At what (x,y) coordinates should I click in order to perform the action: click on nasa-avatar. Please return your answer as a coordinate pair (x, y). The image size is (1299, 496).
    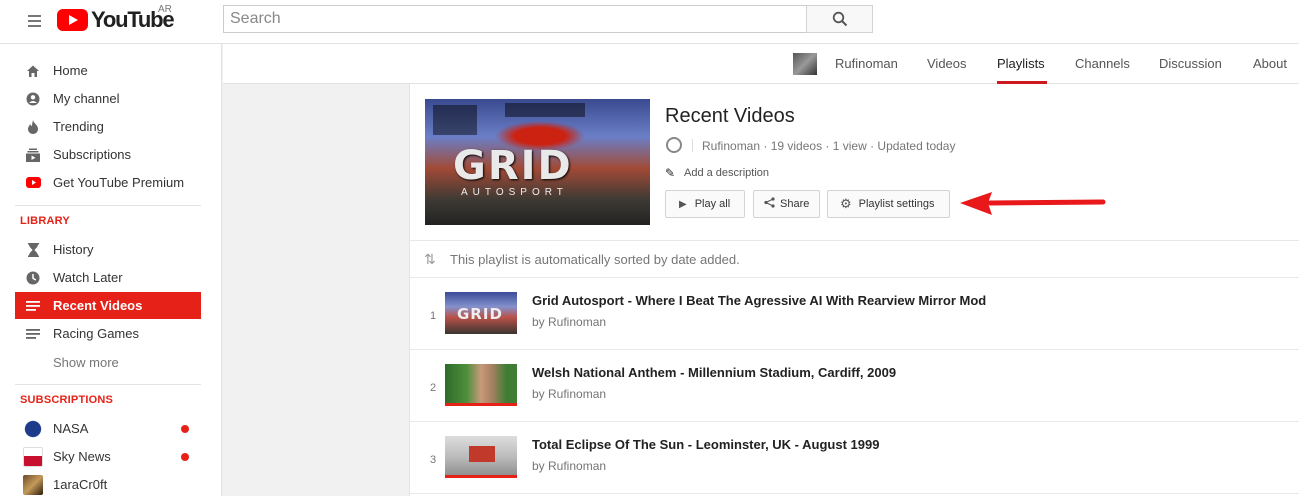
    Looking at the image, I should click on (33, 428).